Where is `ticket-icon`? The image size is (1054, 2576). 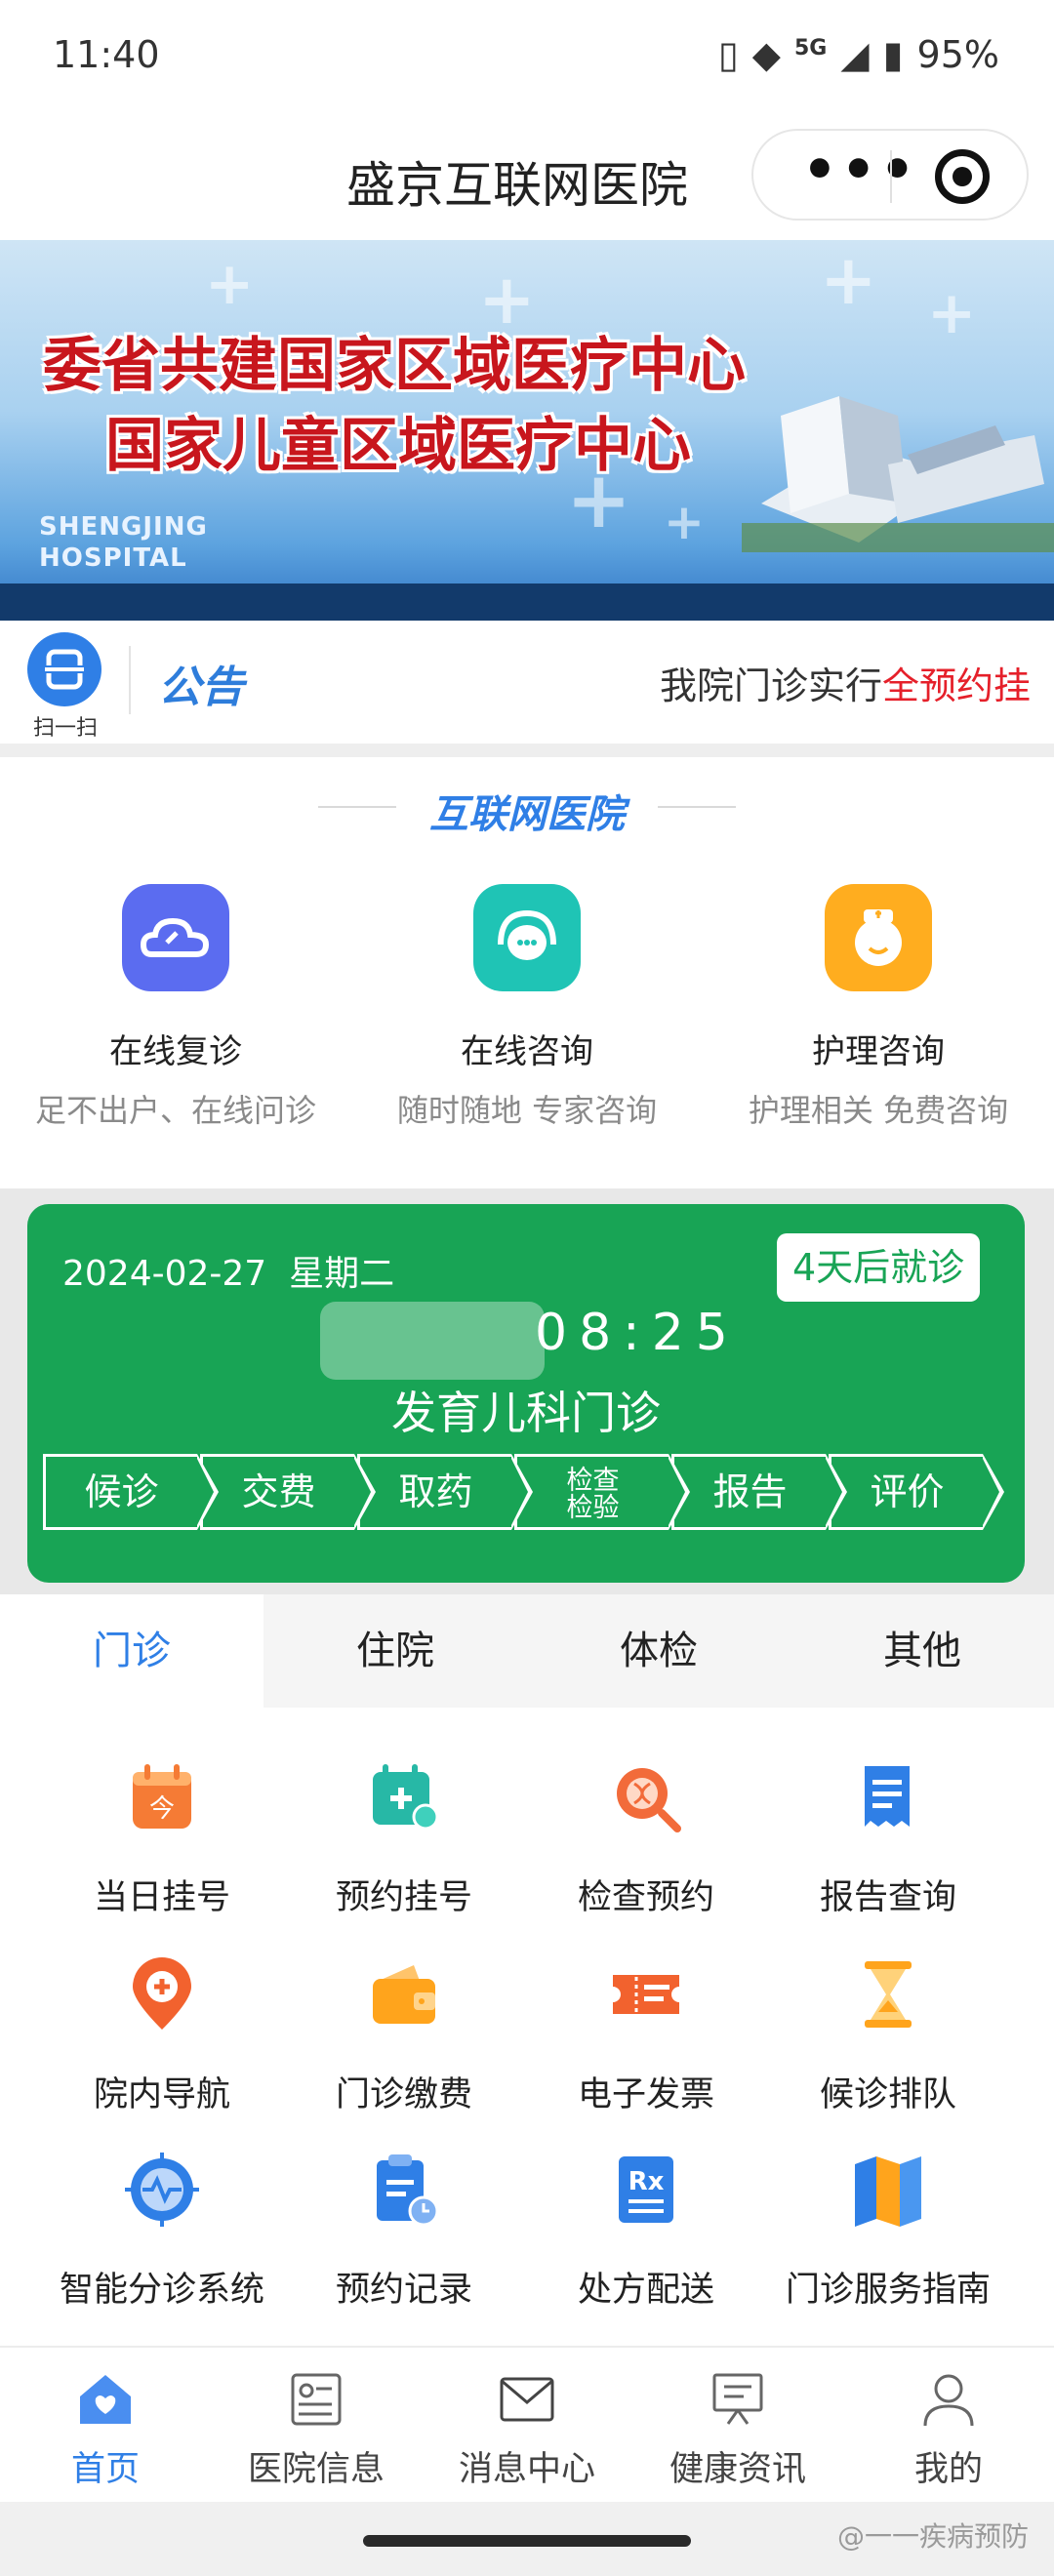 ticket-icon is located at coordinates (646, 1994).